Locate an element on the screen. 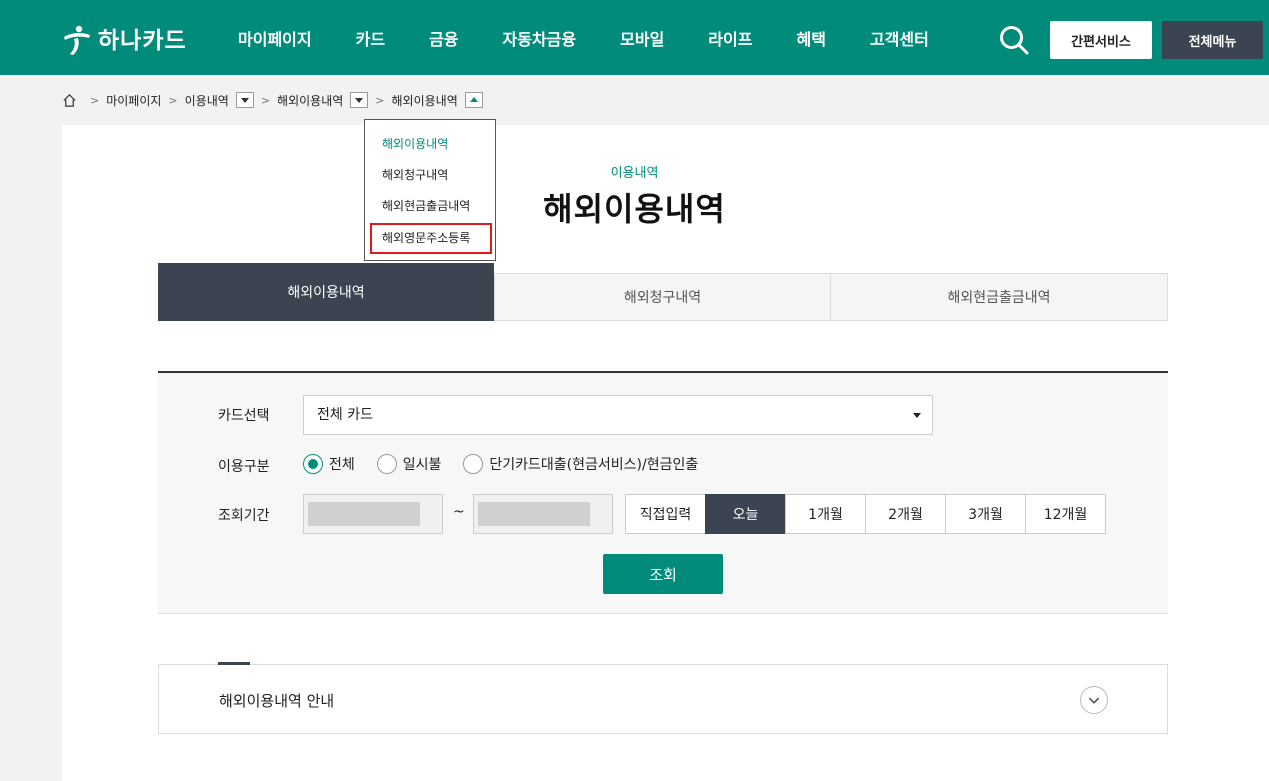 This screenshot has width=1269, height=781. period-1month-button: 1개월 is located at coordinates (825, 514).